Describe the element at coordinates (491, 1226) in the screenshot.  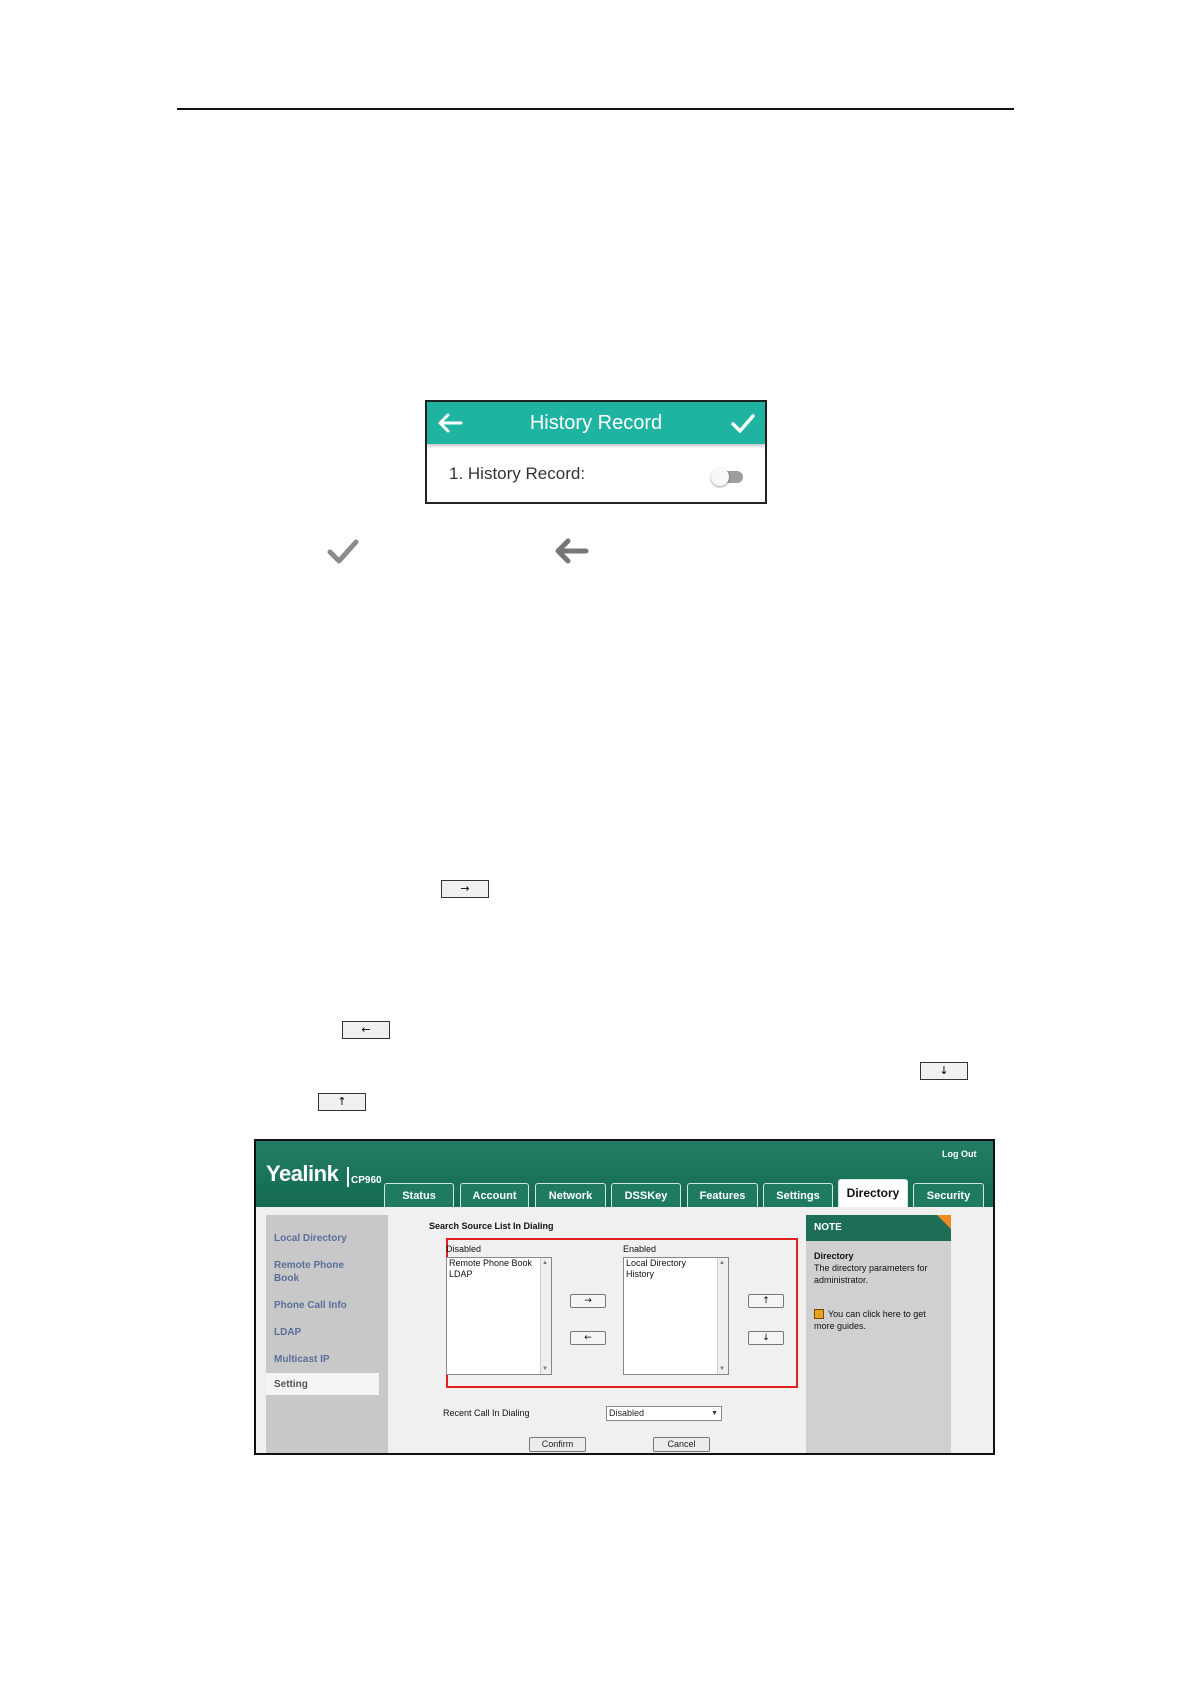
I see `section-title: Search Source List In Dialing` at that location.